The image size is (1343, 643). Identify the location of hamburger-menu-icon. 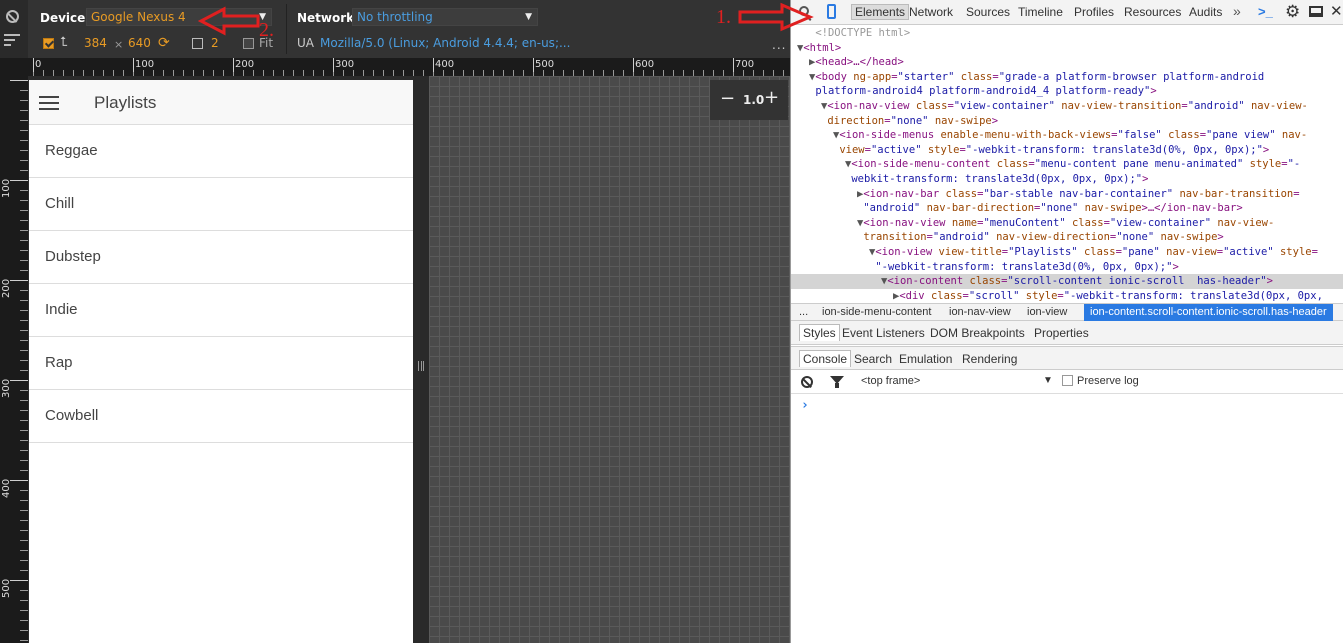
(49, 103).